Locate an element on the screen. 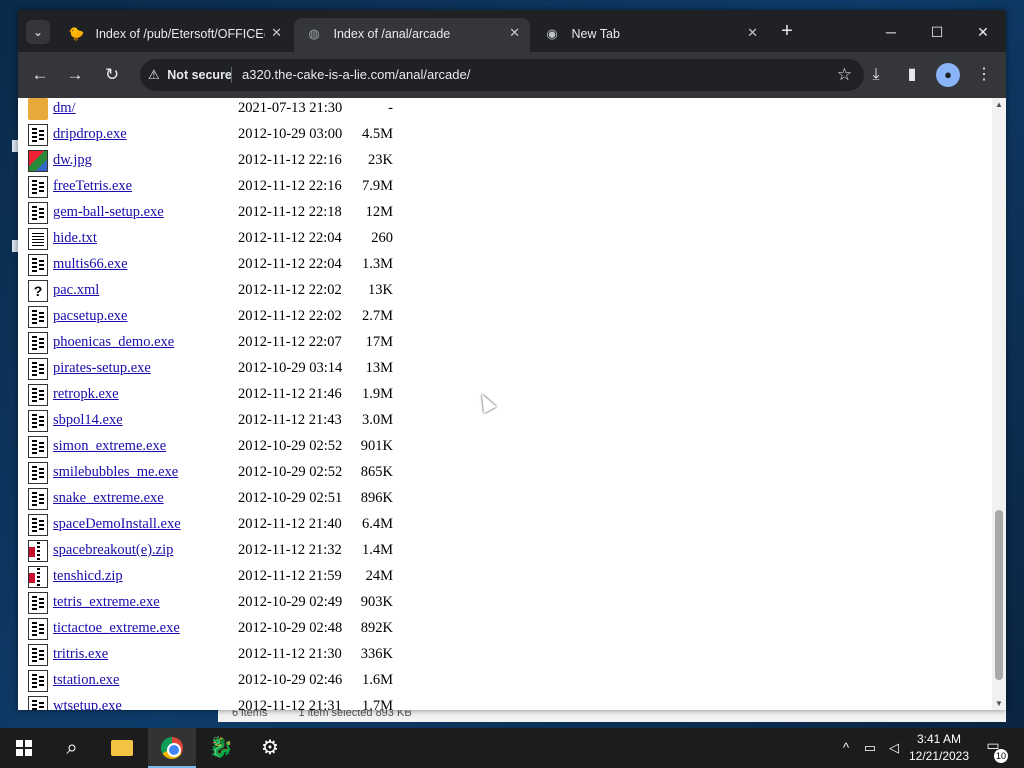 This screenshot has height=768, width=1024. file-link: wtsetup.exe is located at coordinates (87, 704).